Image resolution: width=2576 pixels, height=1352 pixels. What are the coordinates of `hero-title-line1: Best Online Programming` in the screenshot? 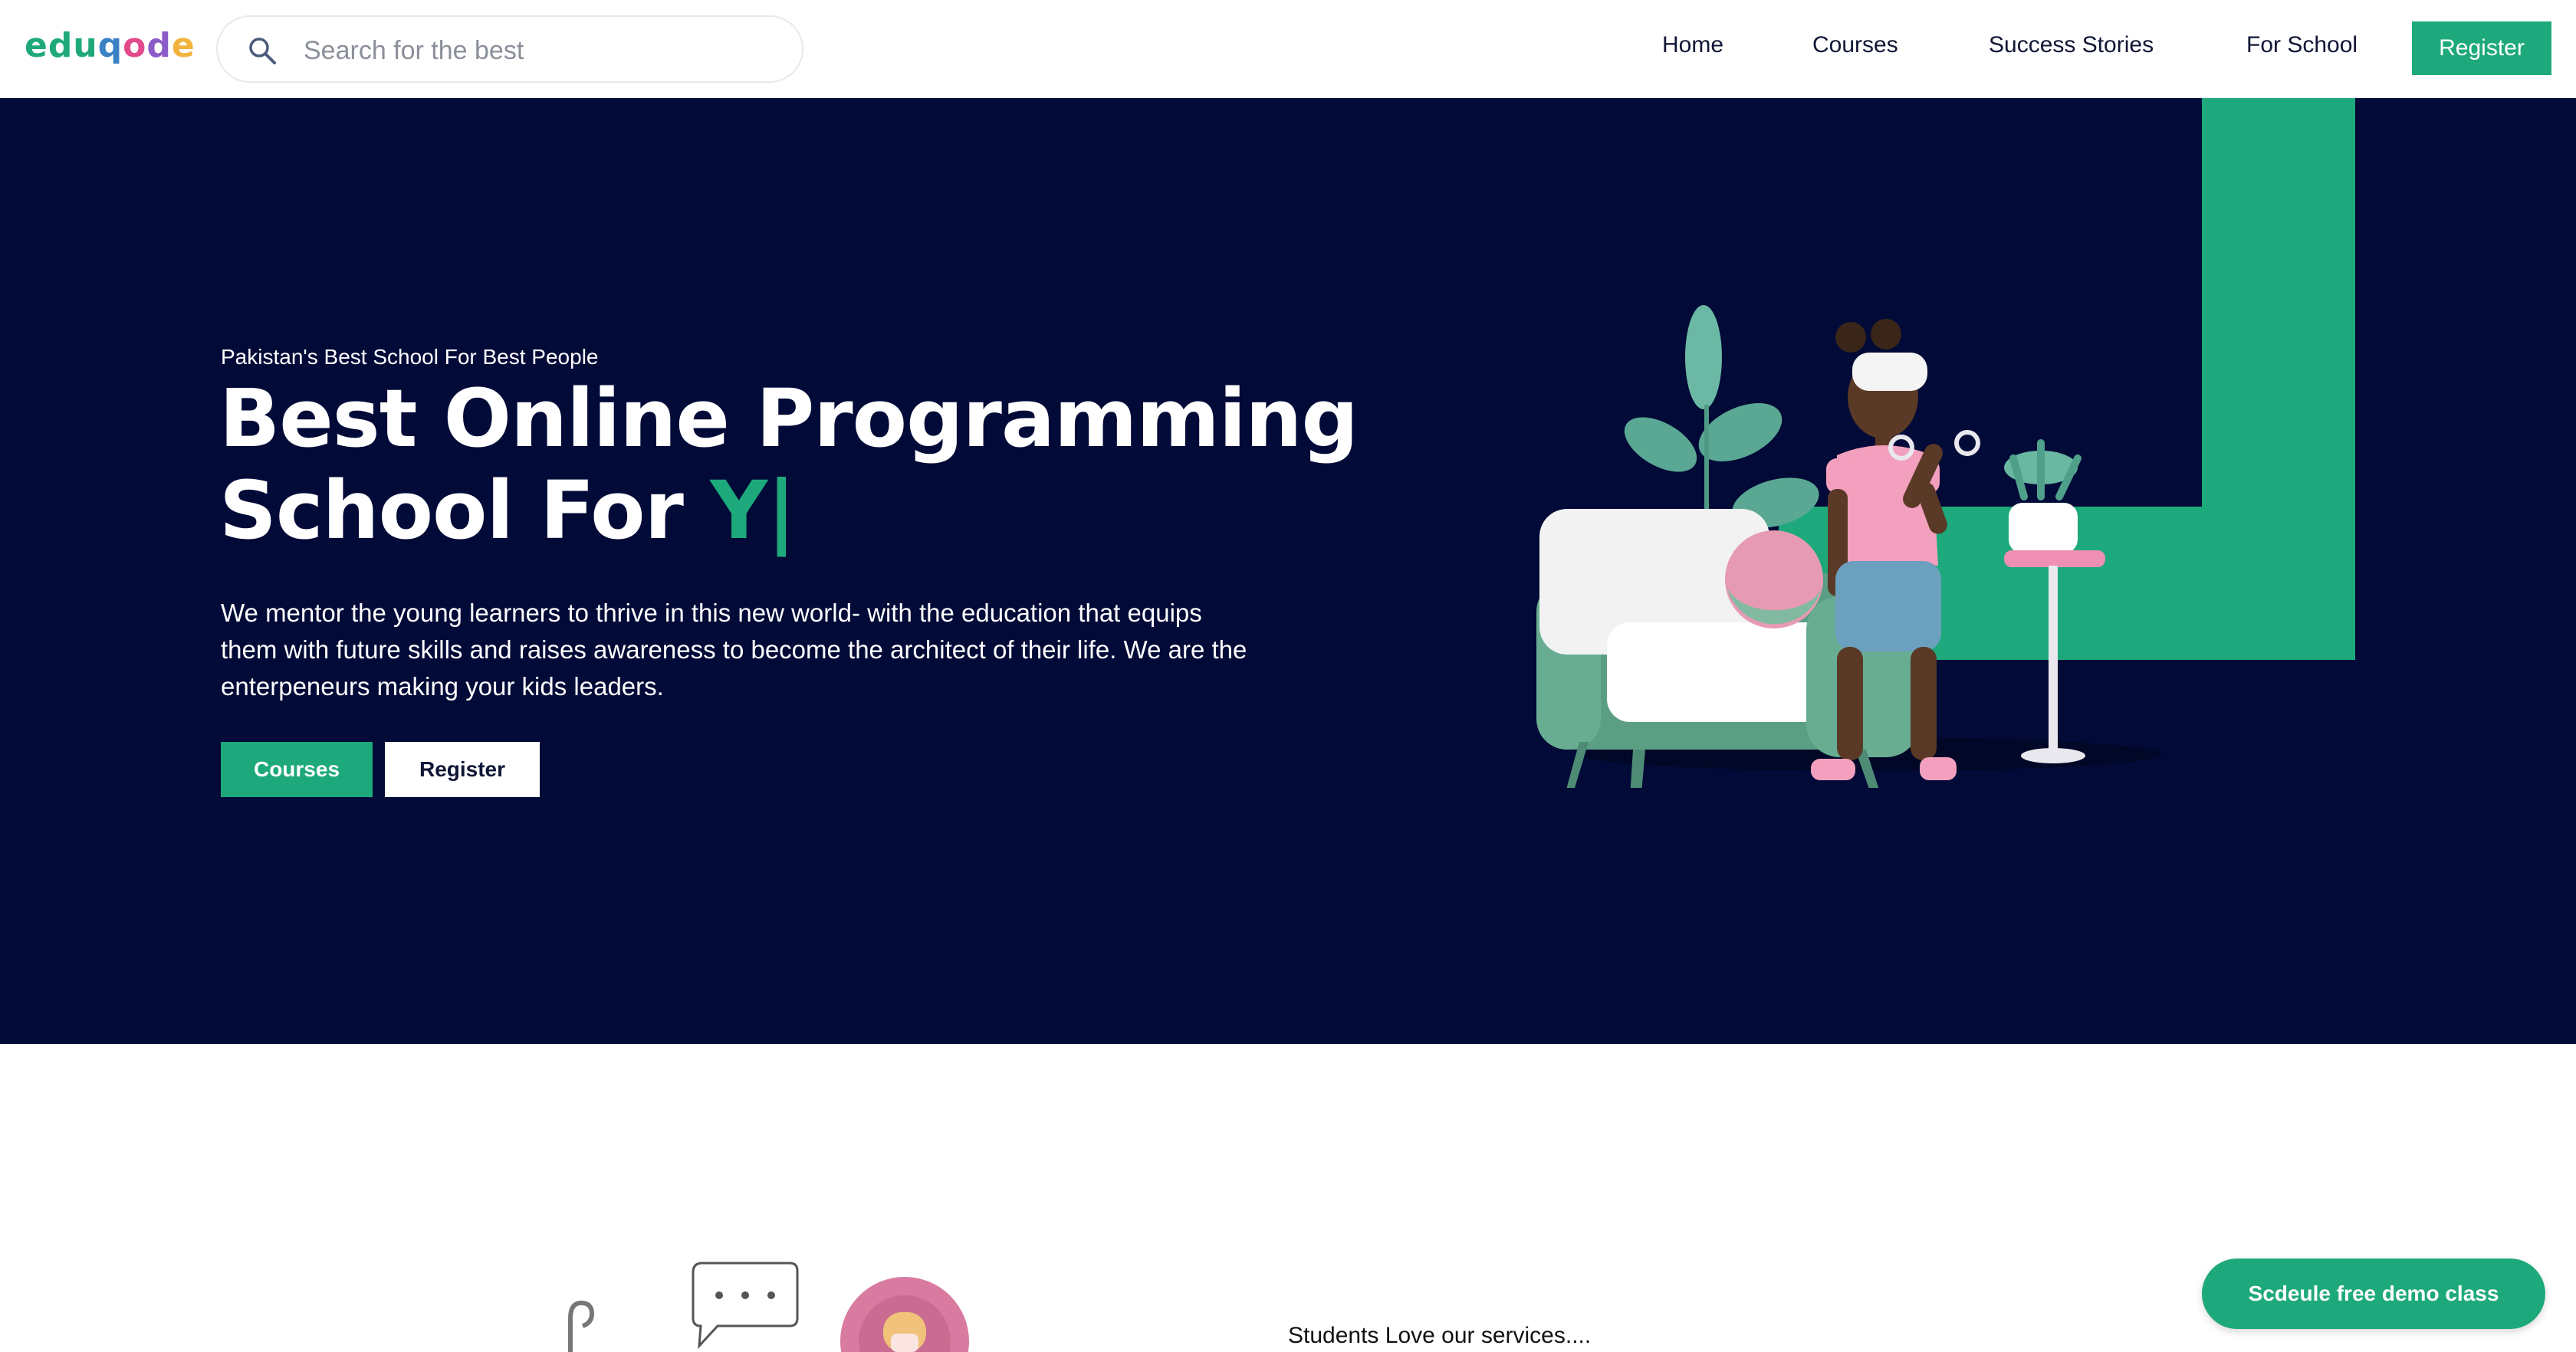 It's located at (789, 418).